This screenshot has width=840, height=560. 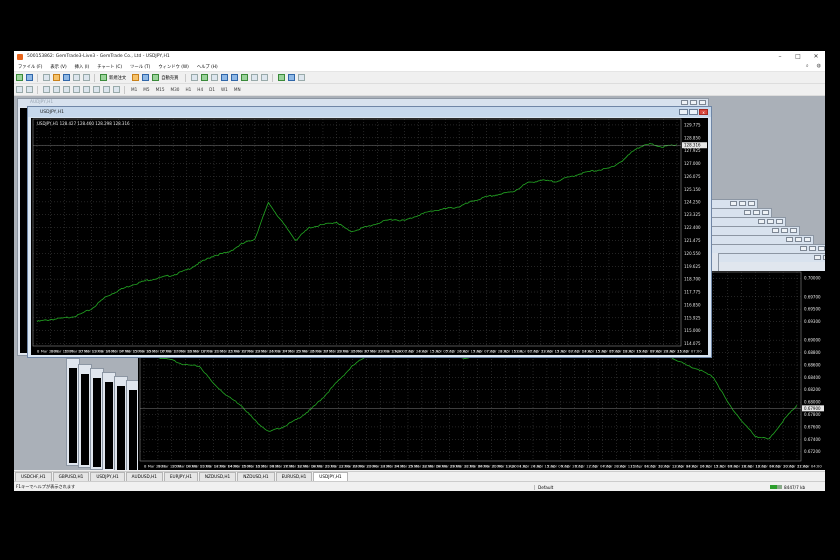 I want to click on timeframe-m5: M5, so click(x=146, y=89).